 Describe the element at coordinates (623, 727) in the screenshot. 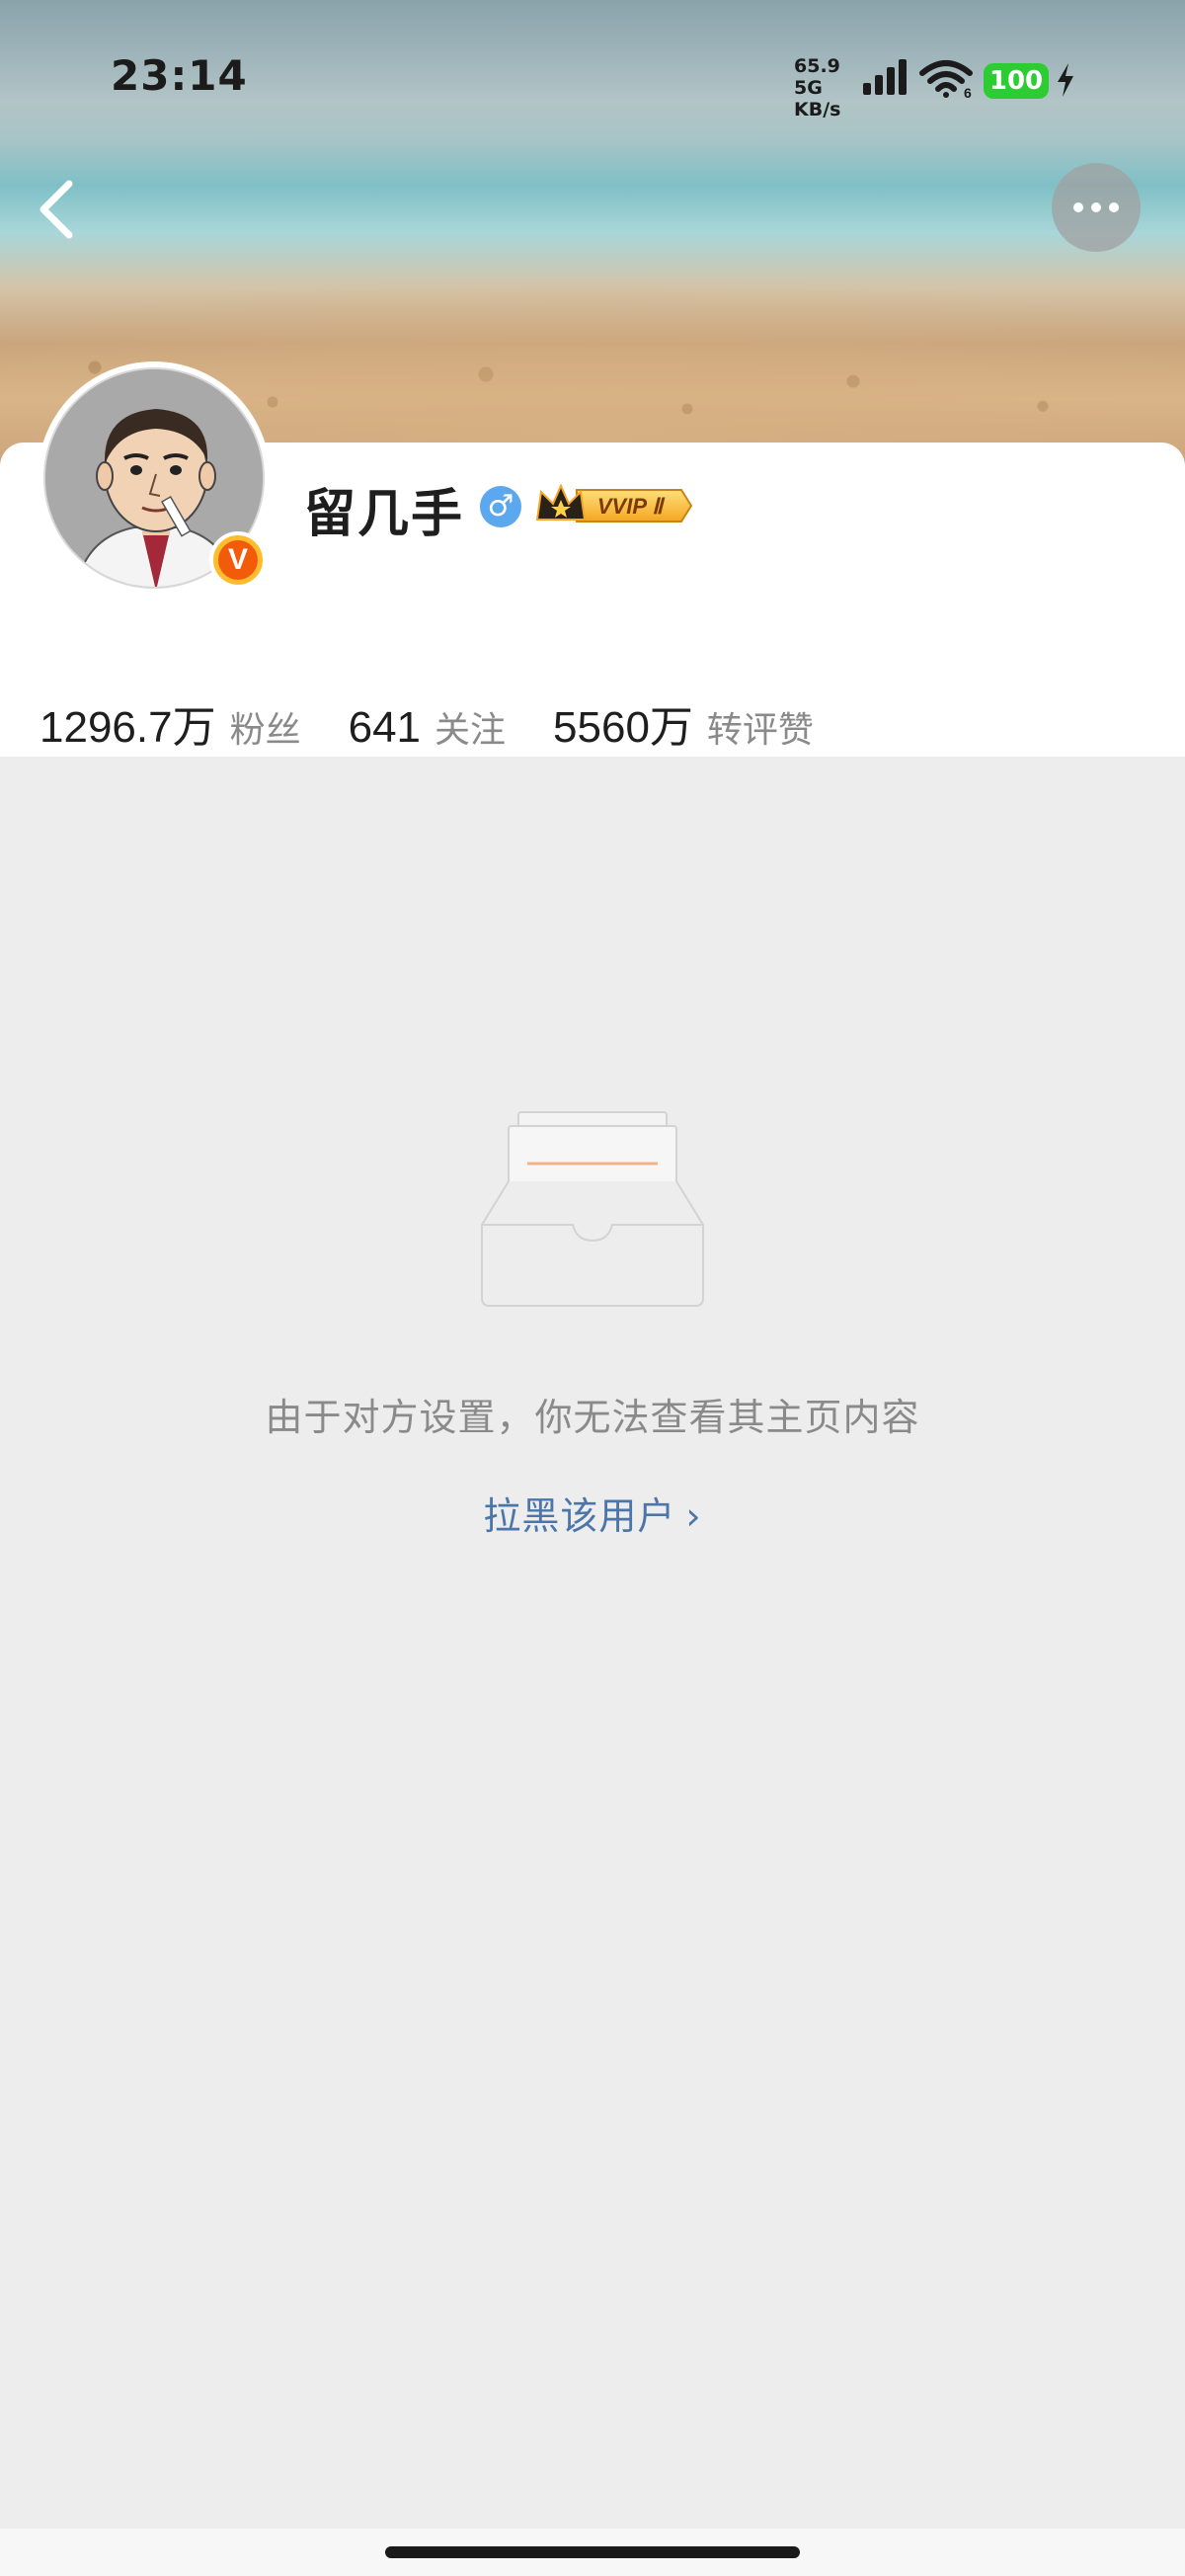

I see `stat-value: 5560万` at that location.